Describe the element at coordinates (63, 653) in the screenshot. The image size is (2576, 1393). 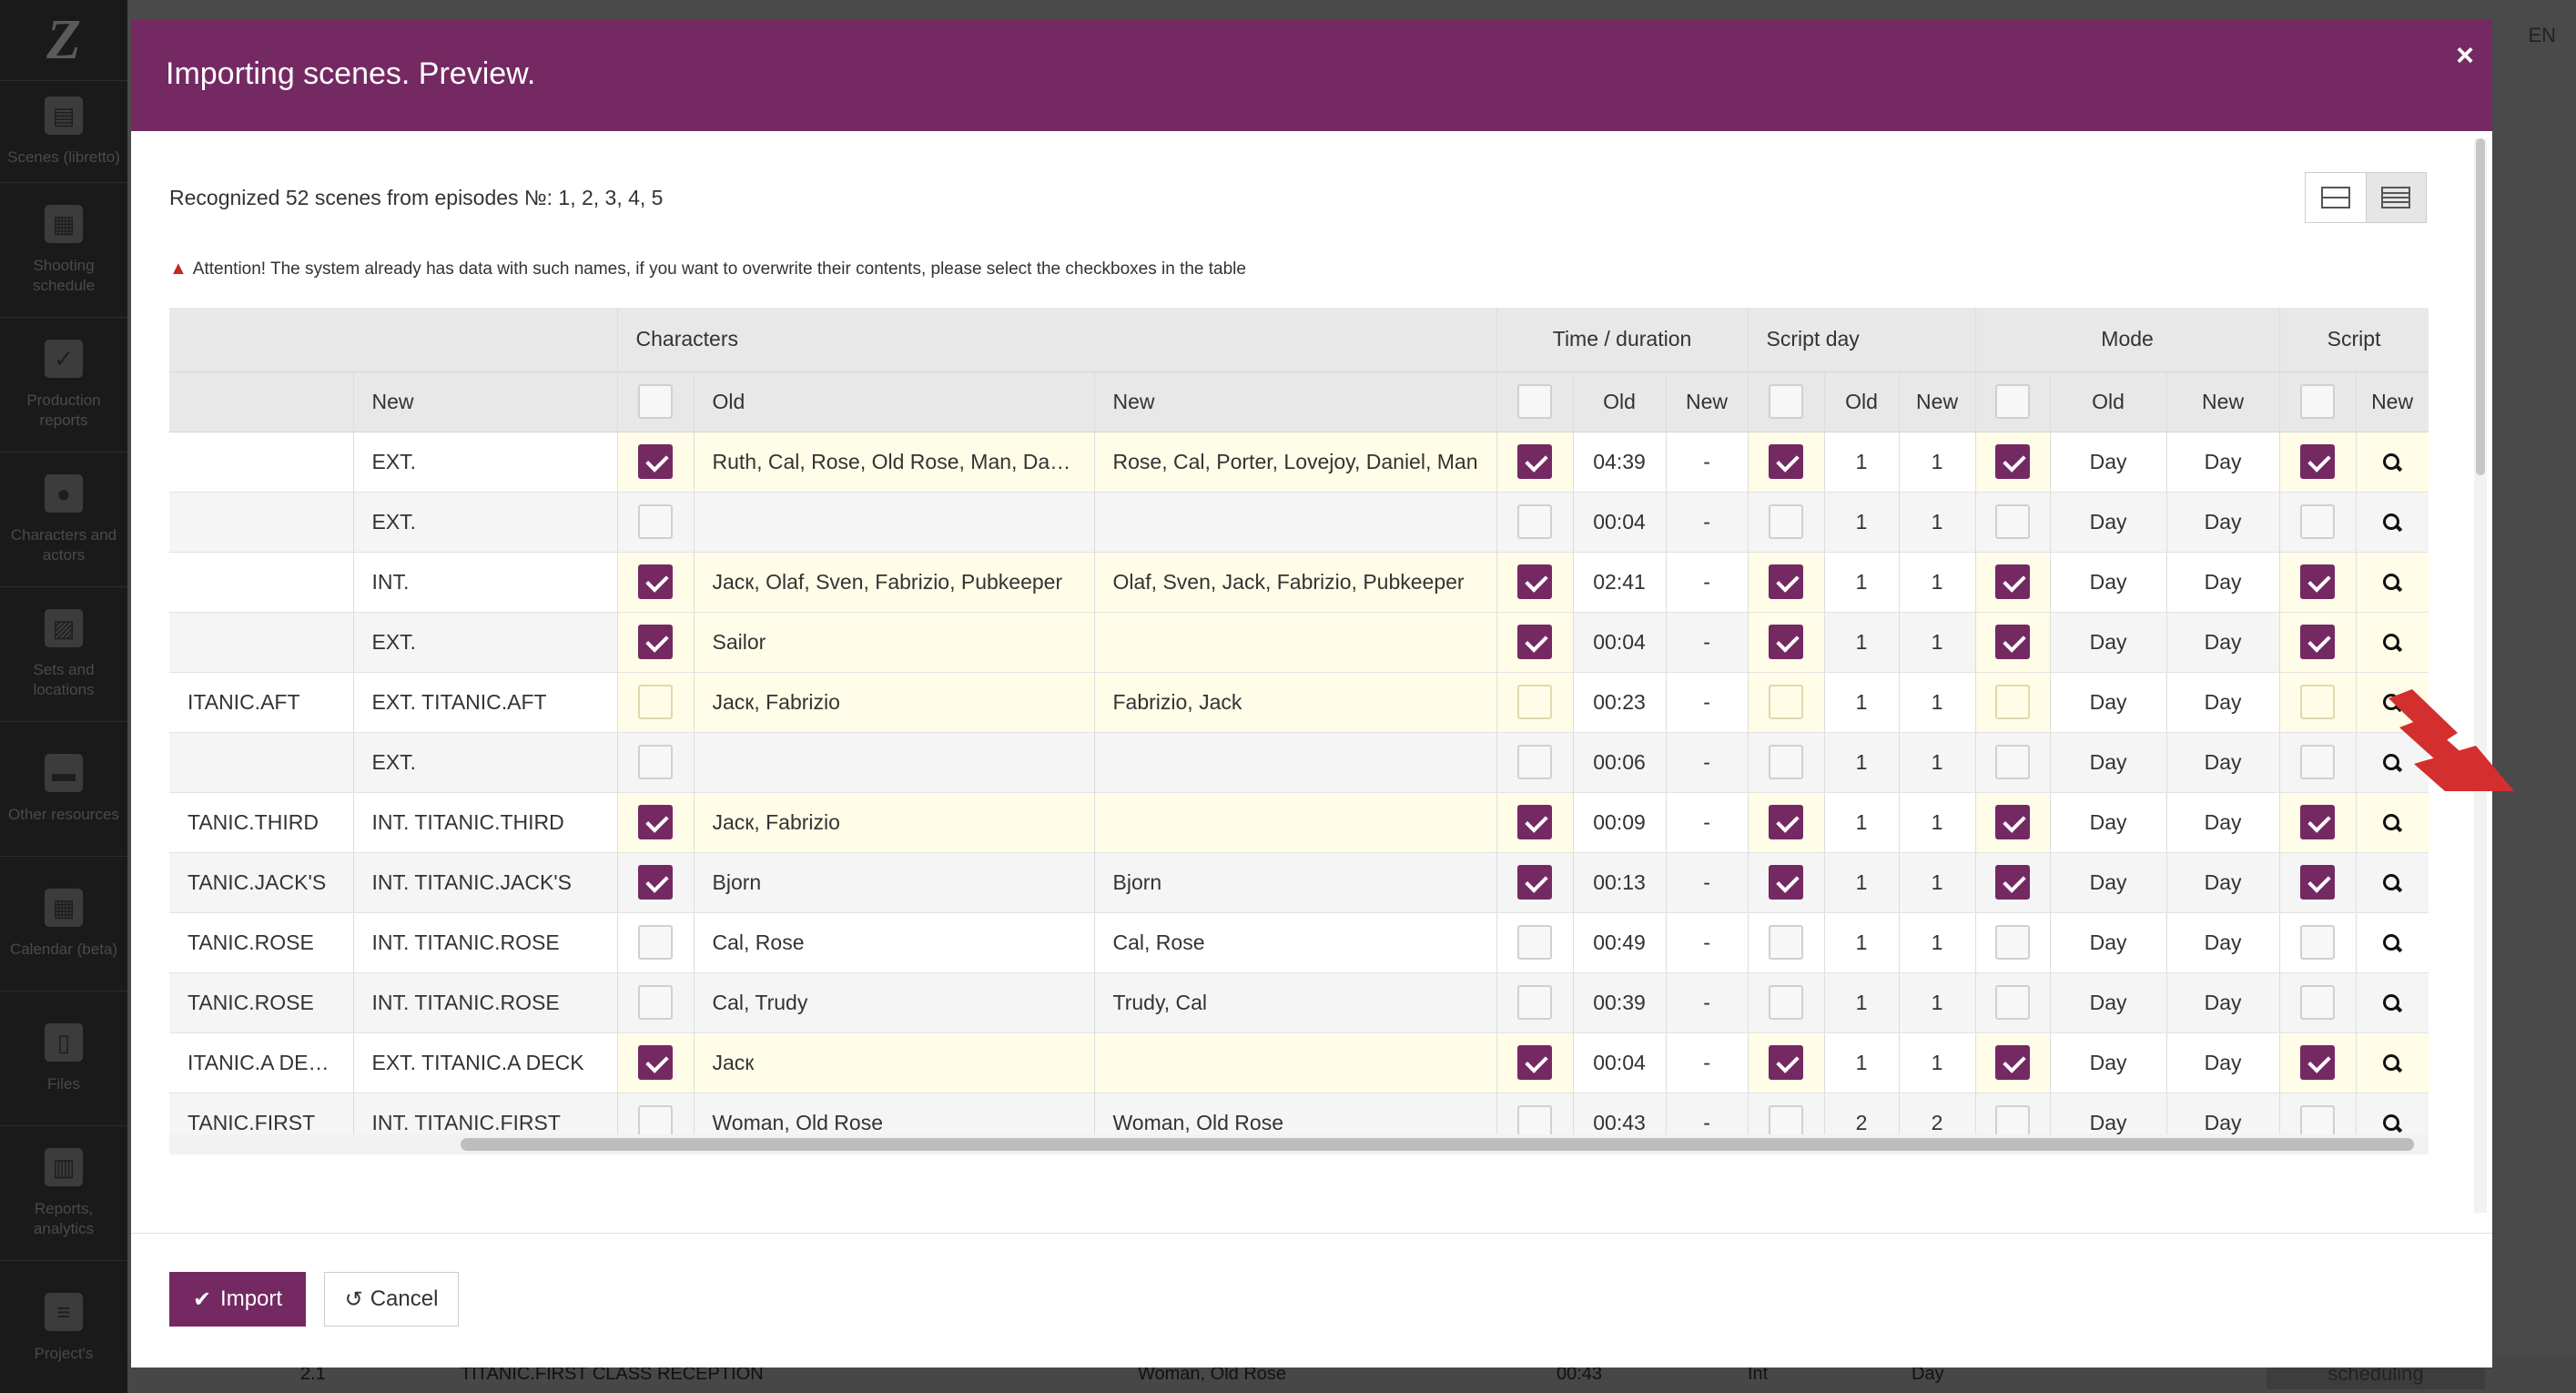
I see `sidebar-item-sets: ▨ Sets and locations` at that location.